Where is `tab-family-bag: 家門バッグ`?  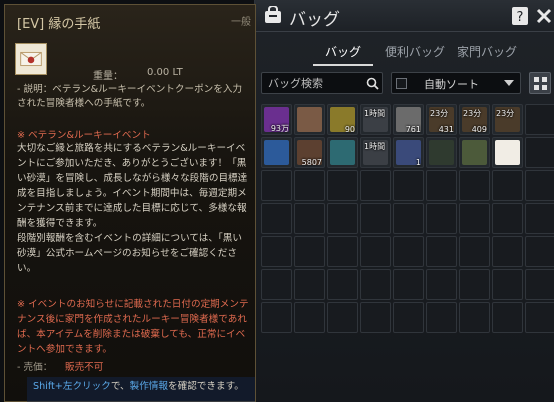 tab-family-bag: 家門バッグ is located at coordinates (487, 51).